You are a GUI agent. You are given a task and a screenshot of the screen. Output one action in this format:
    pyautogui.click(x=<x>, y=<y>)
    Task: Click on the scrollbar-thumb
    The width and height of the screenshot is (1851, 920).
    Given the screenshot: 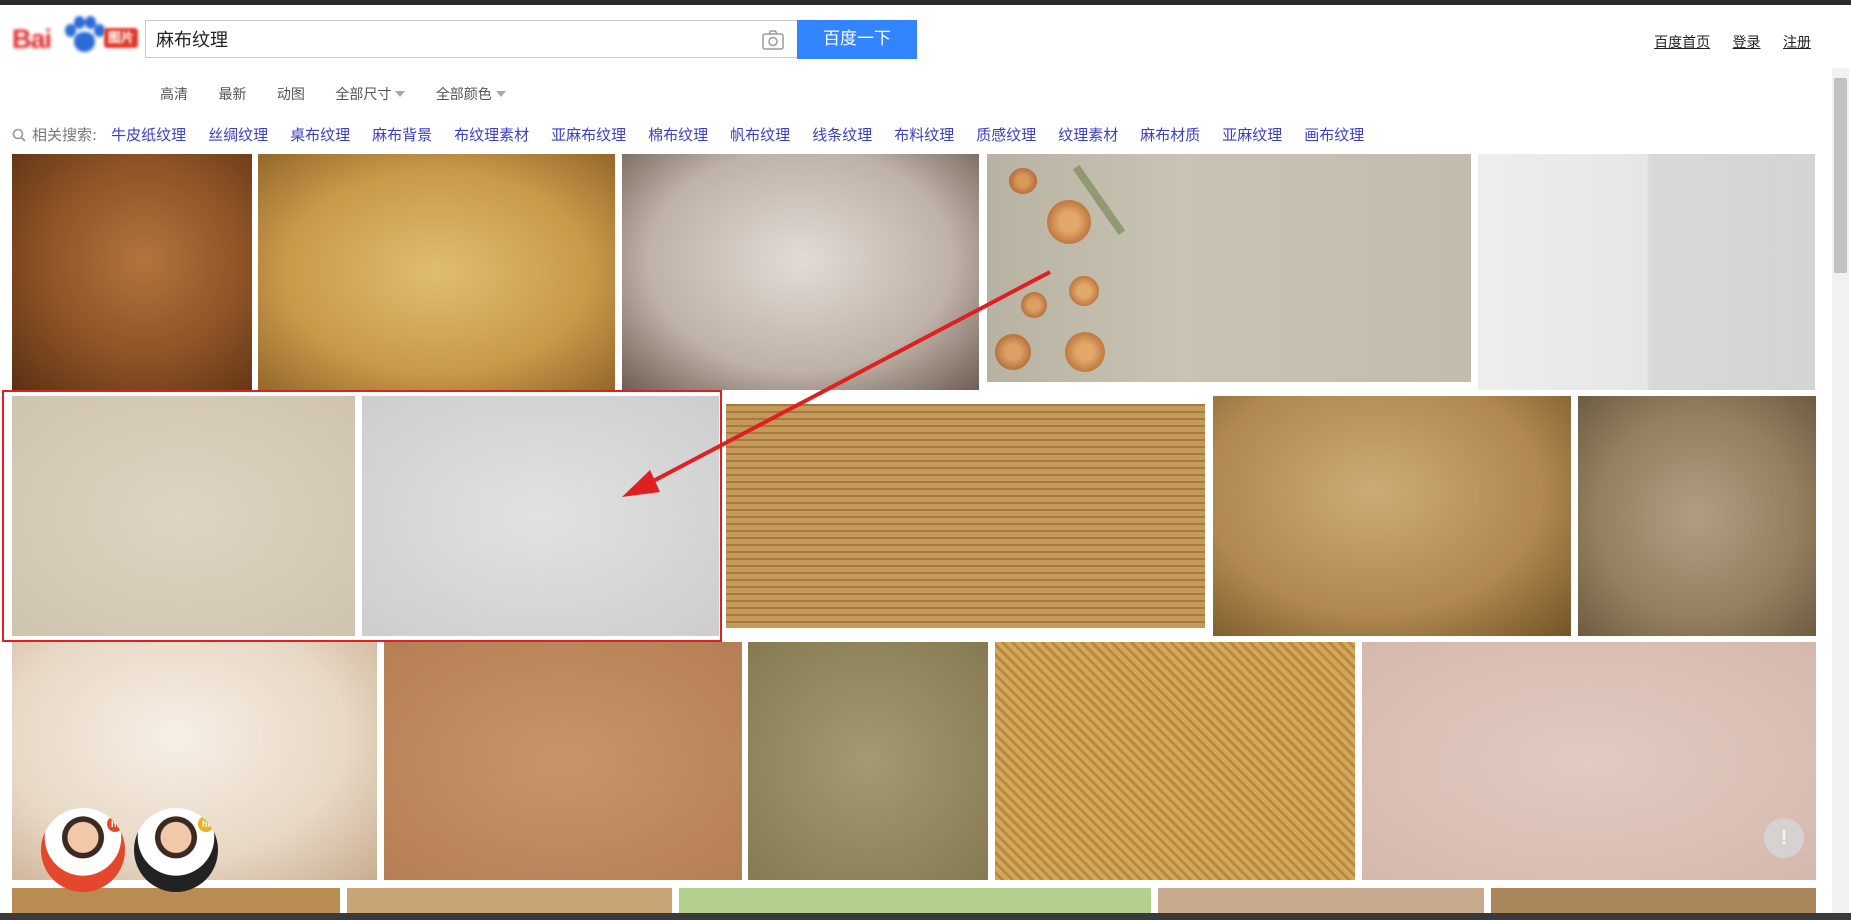 What is the action you would take?
    pyautogui.click(x=1840, y=175)
    